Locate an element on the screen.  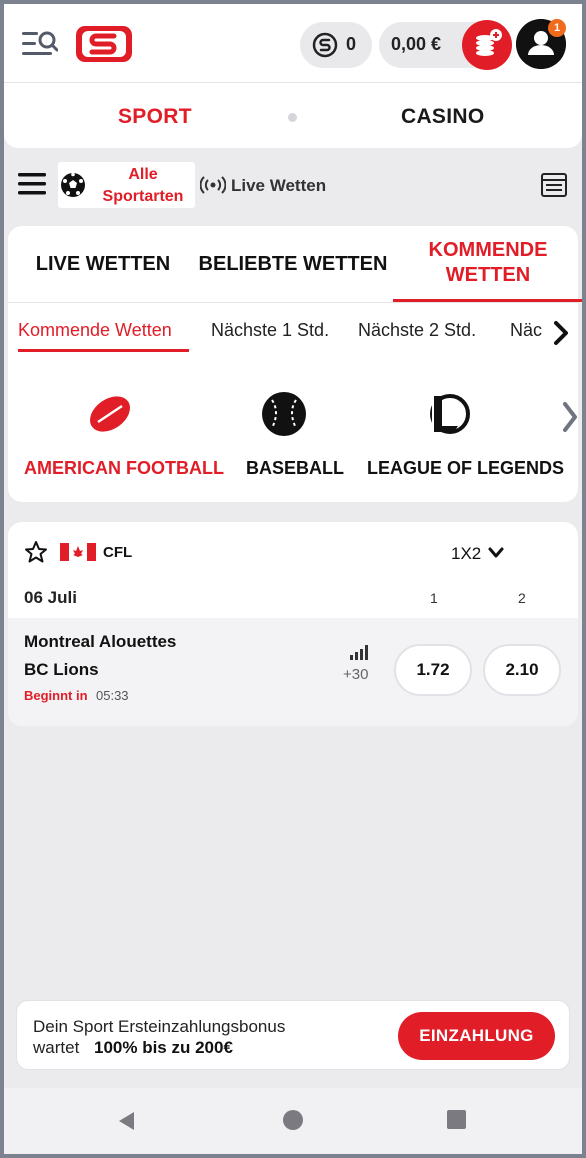
live-bets-link: Live Wetten is located at coordinates (278, 186).